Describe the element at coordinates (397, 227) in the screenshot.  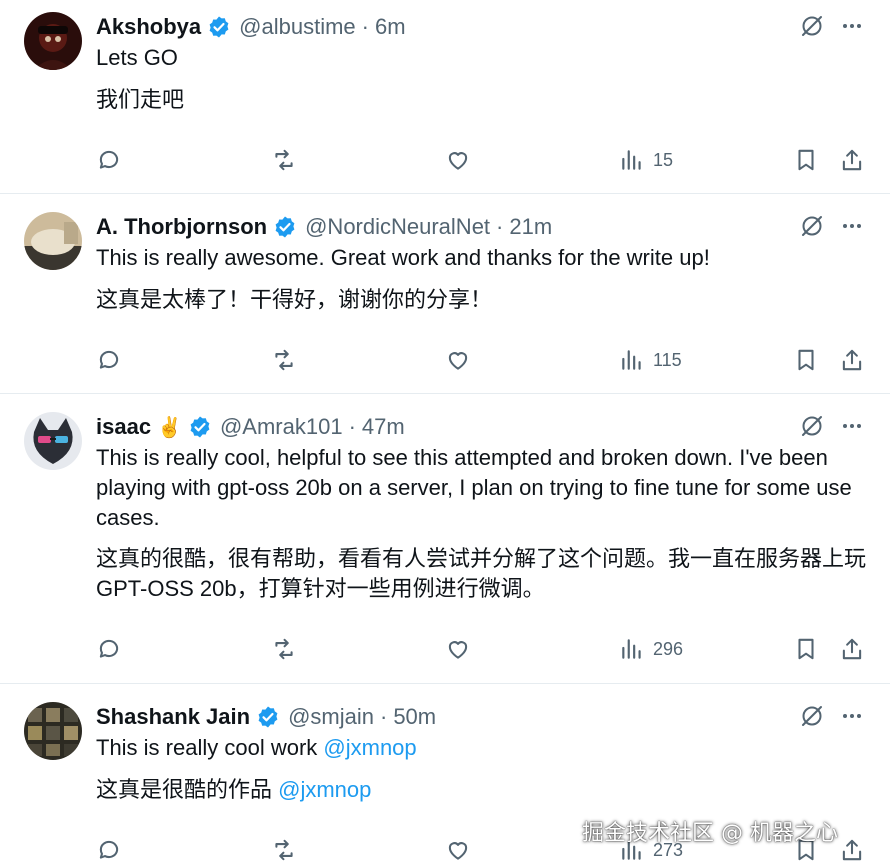
I see `author-handle: @NordicNeuralNet` at that location.